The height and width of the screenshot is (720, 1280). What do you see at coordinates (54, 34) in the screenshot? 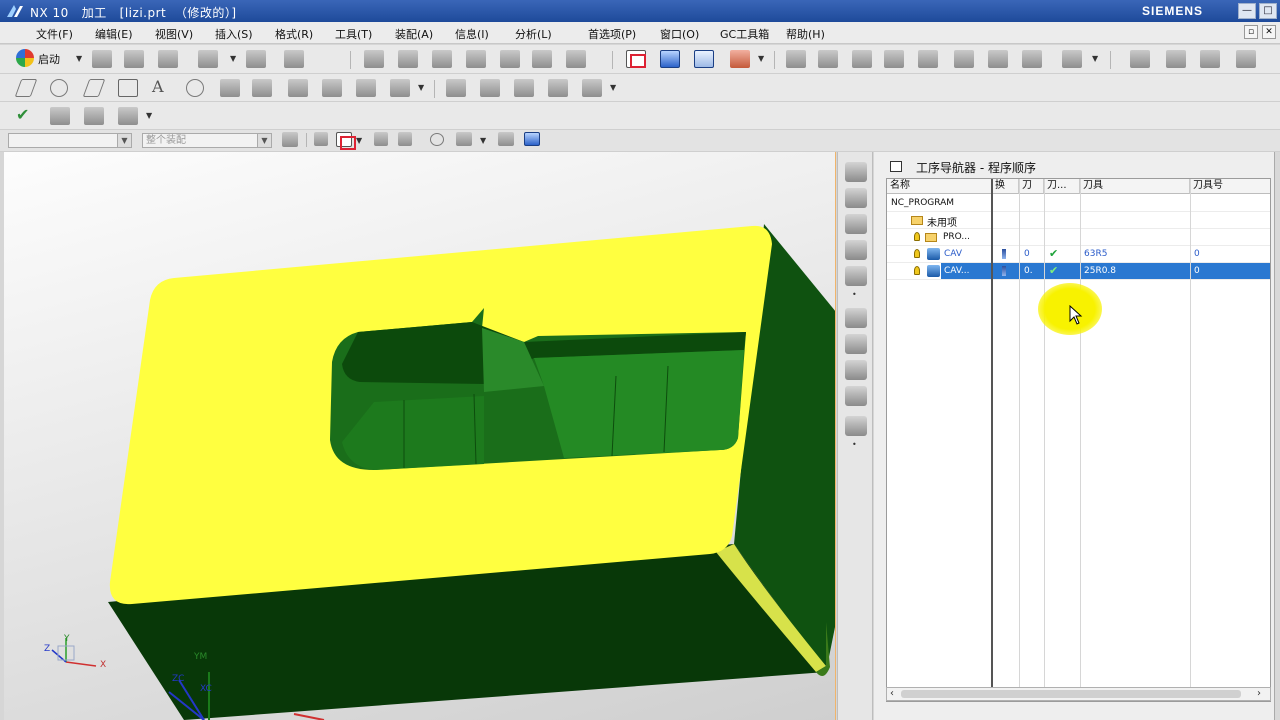
I see `menu-file: 文件(F)` at bounding box center [54, 34].